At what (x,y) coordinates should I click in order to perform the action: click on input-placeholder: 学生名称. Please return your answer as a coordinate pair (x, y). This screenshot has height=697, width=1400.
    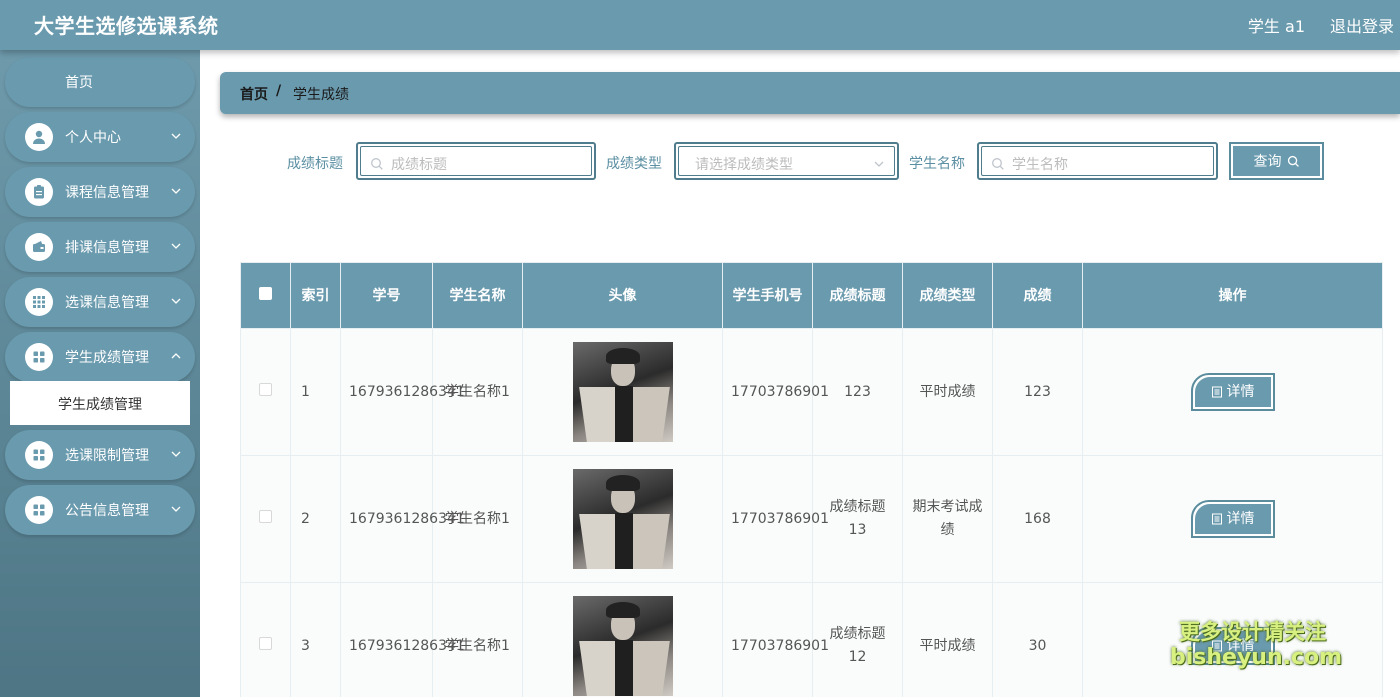
    Looking at the image, I should click on (1040, 165).